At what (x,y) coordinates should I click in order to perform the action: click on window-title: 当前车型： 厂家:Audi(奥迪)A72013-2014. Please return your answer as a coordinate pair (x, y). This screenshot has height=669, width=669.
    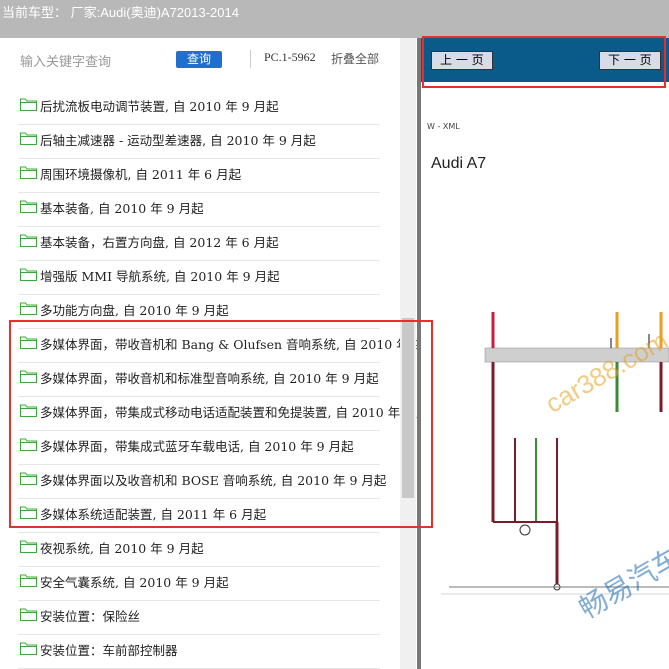
    Looking at the image, I should click on (120, 12).